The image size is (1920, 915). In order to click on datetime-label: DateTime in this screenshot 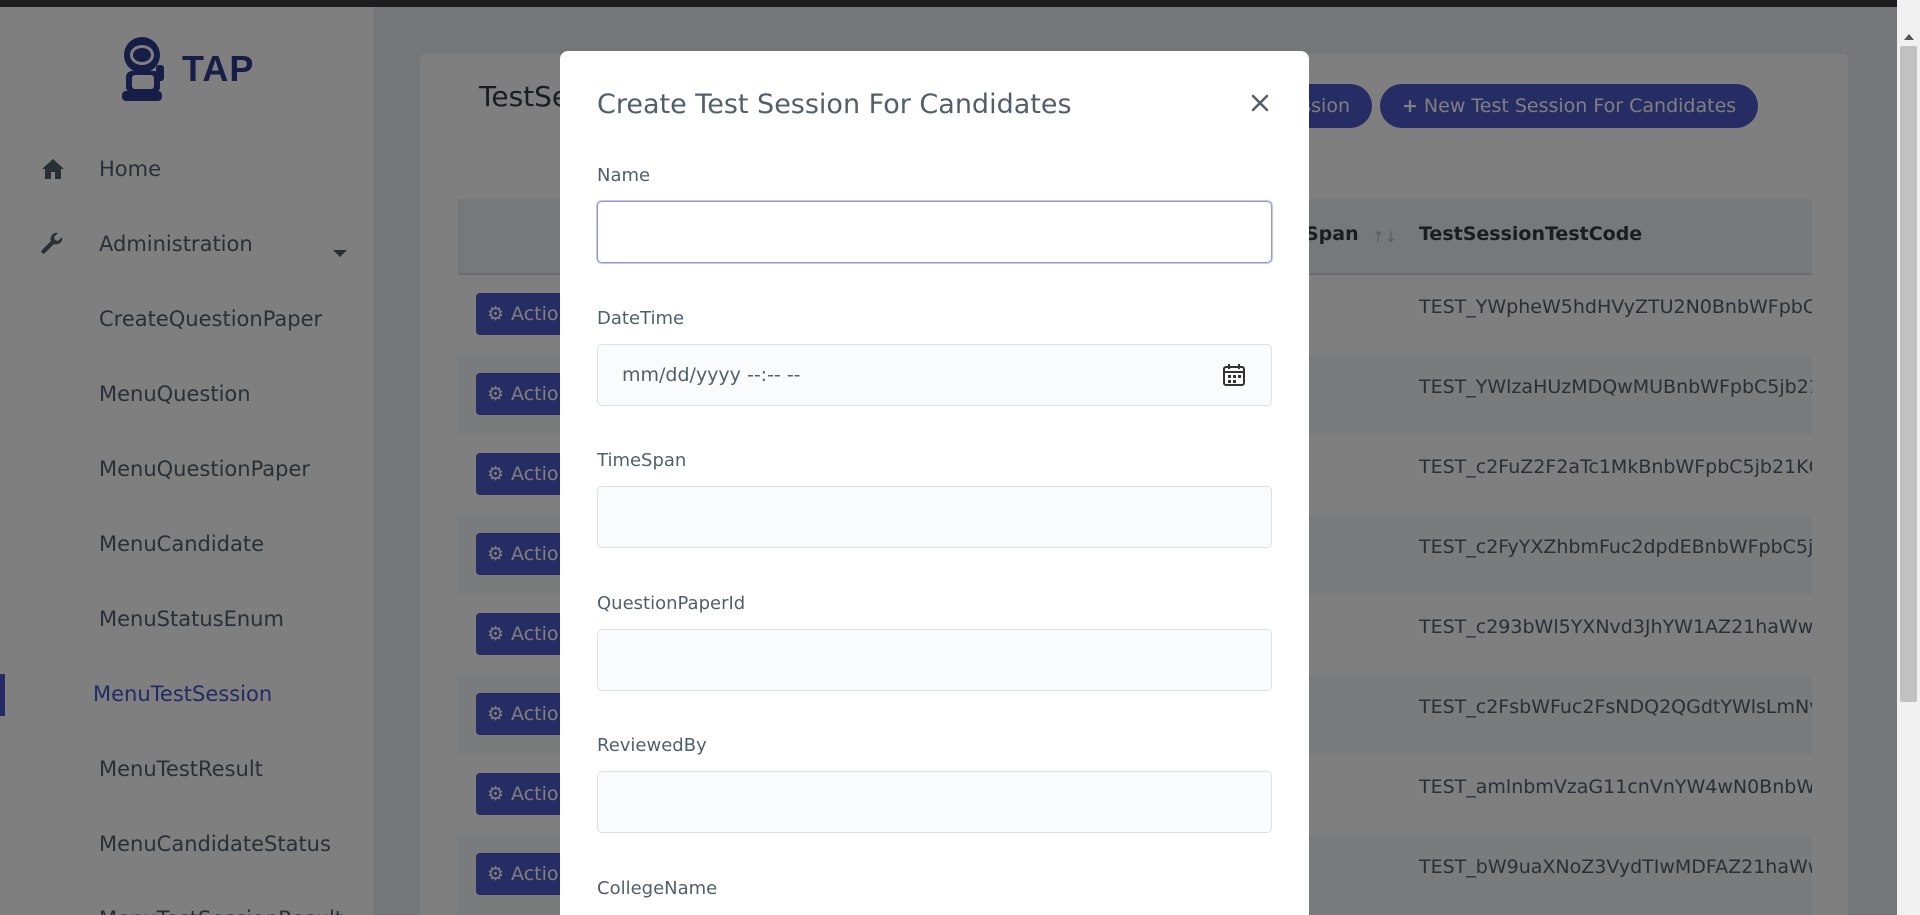, I will do `click(641, 318)`.